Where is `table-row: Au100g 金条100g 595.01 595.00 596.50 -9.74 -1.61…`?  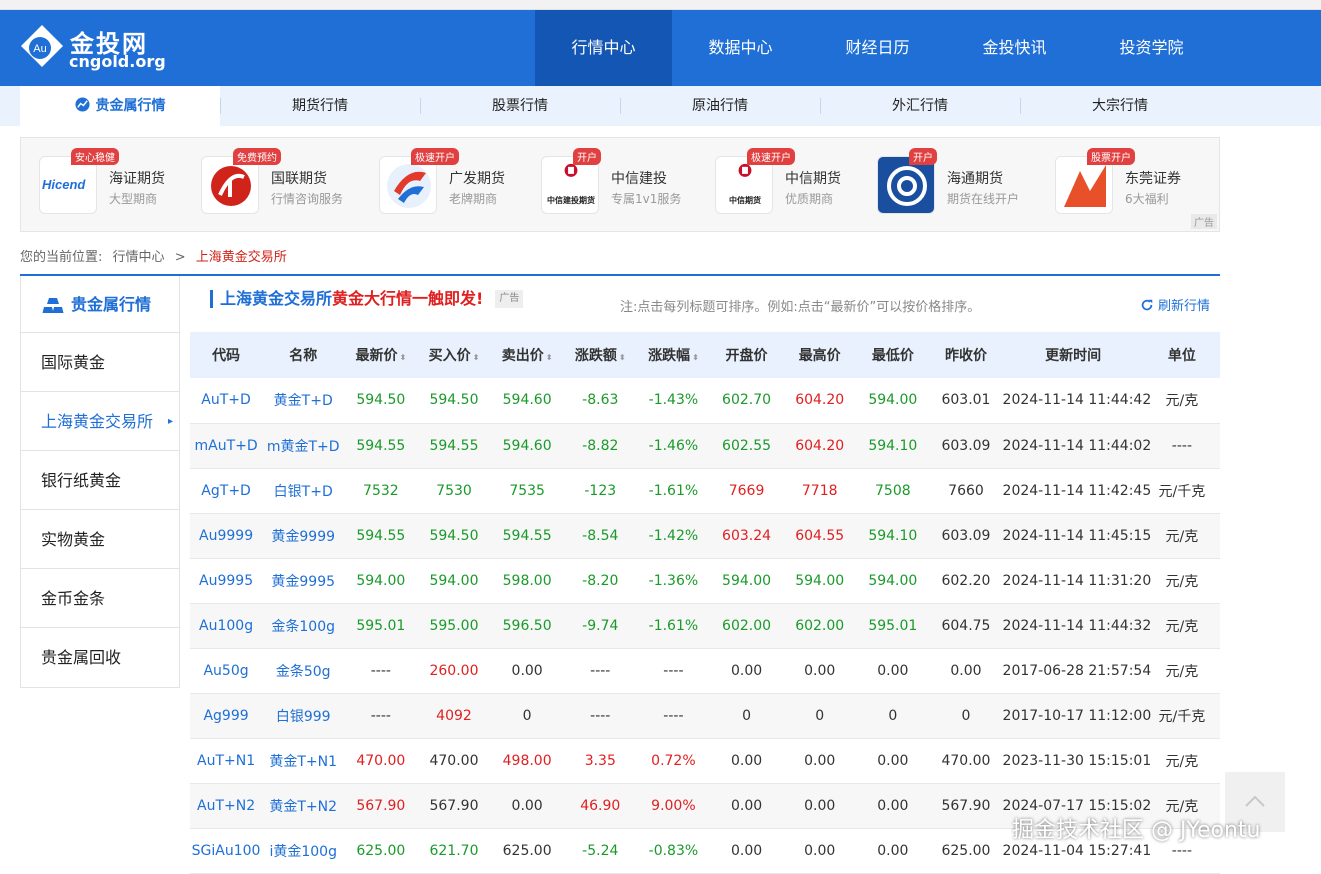
table-row: Au100g 金条100g 595.01 595.00 596.50 -9.74 -1.61… is located at coordinates (705, 626).